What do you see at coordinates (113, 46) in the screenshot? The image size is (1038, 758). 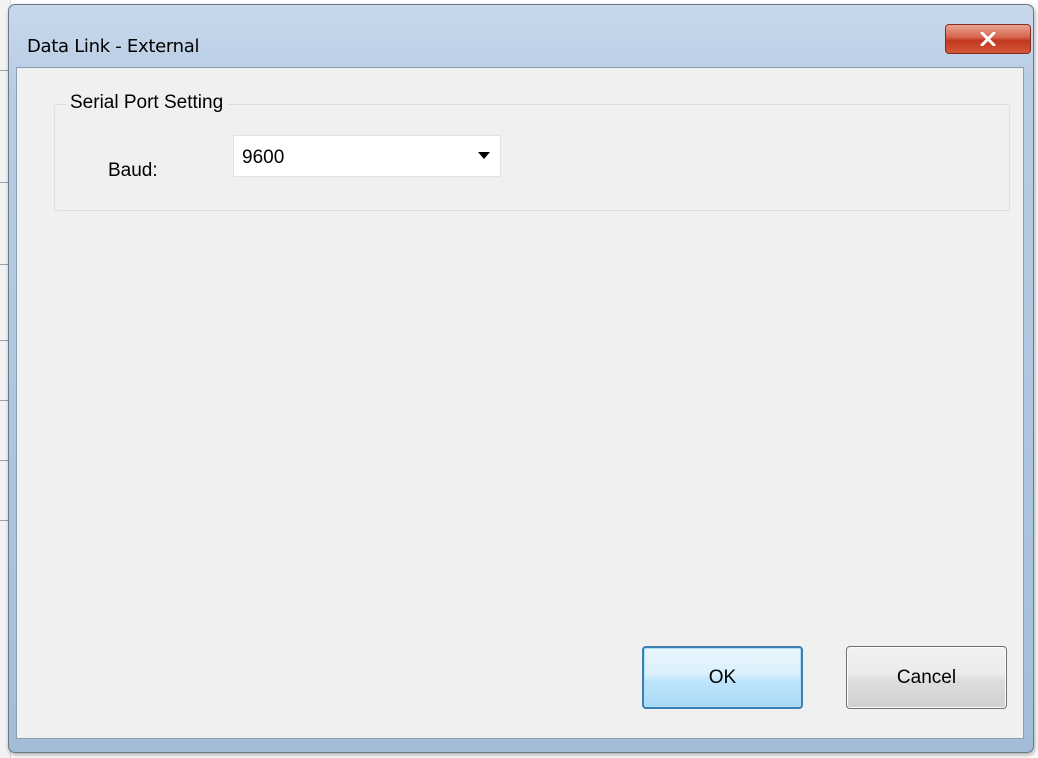 I see `window-title: Data Link - External` at bounding box center [113, 46].